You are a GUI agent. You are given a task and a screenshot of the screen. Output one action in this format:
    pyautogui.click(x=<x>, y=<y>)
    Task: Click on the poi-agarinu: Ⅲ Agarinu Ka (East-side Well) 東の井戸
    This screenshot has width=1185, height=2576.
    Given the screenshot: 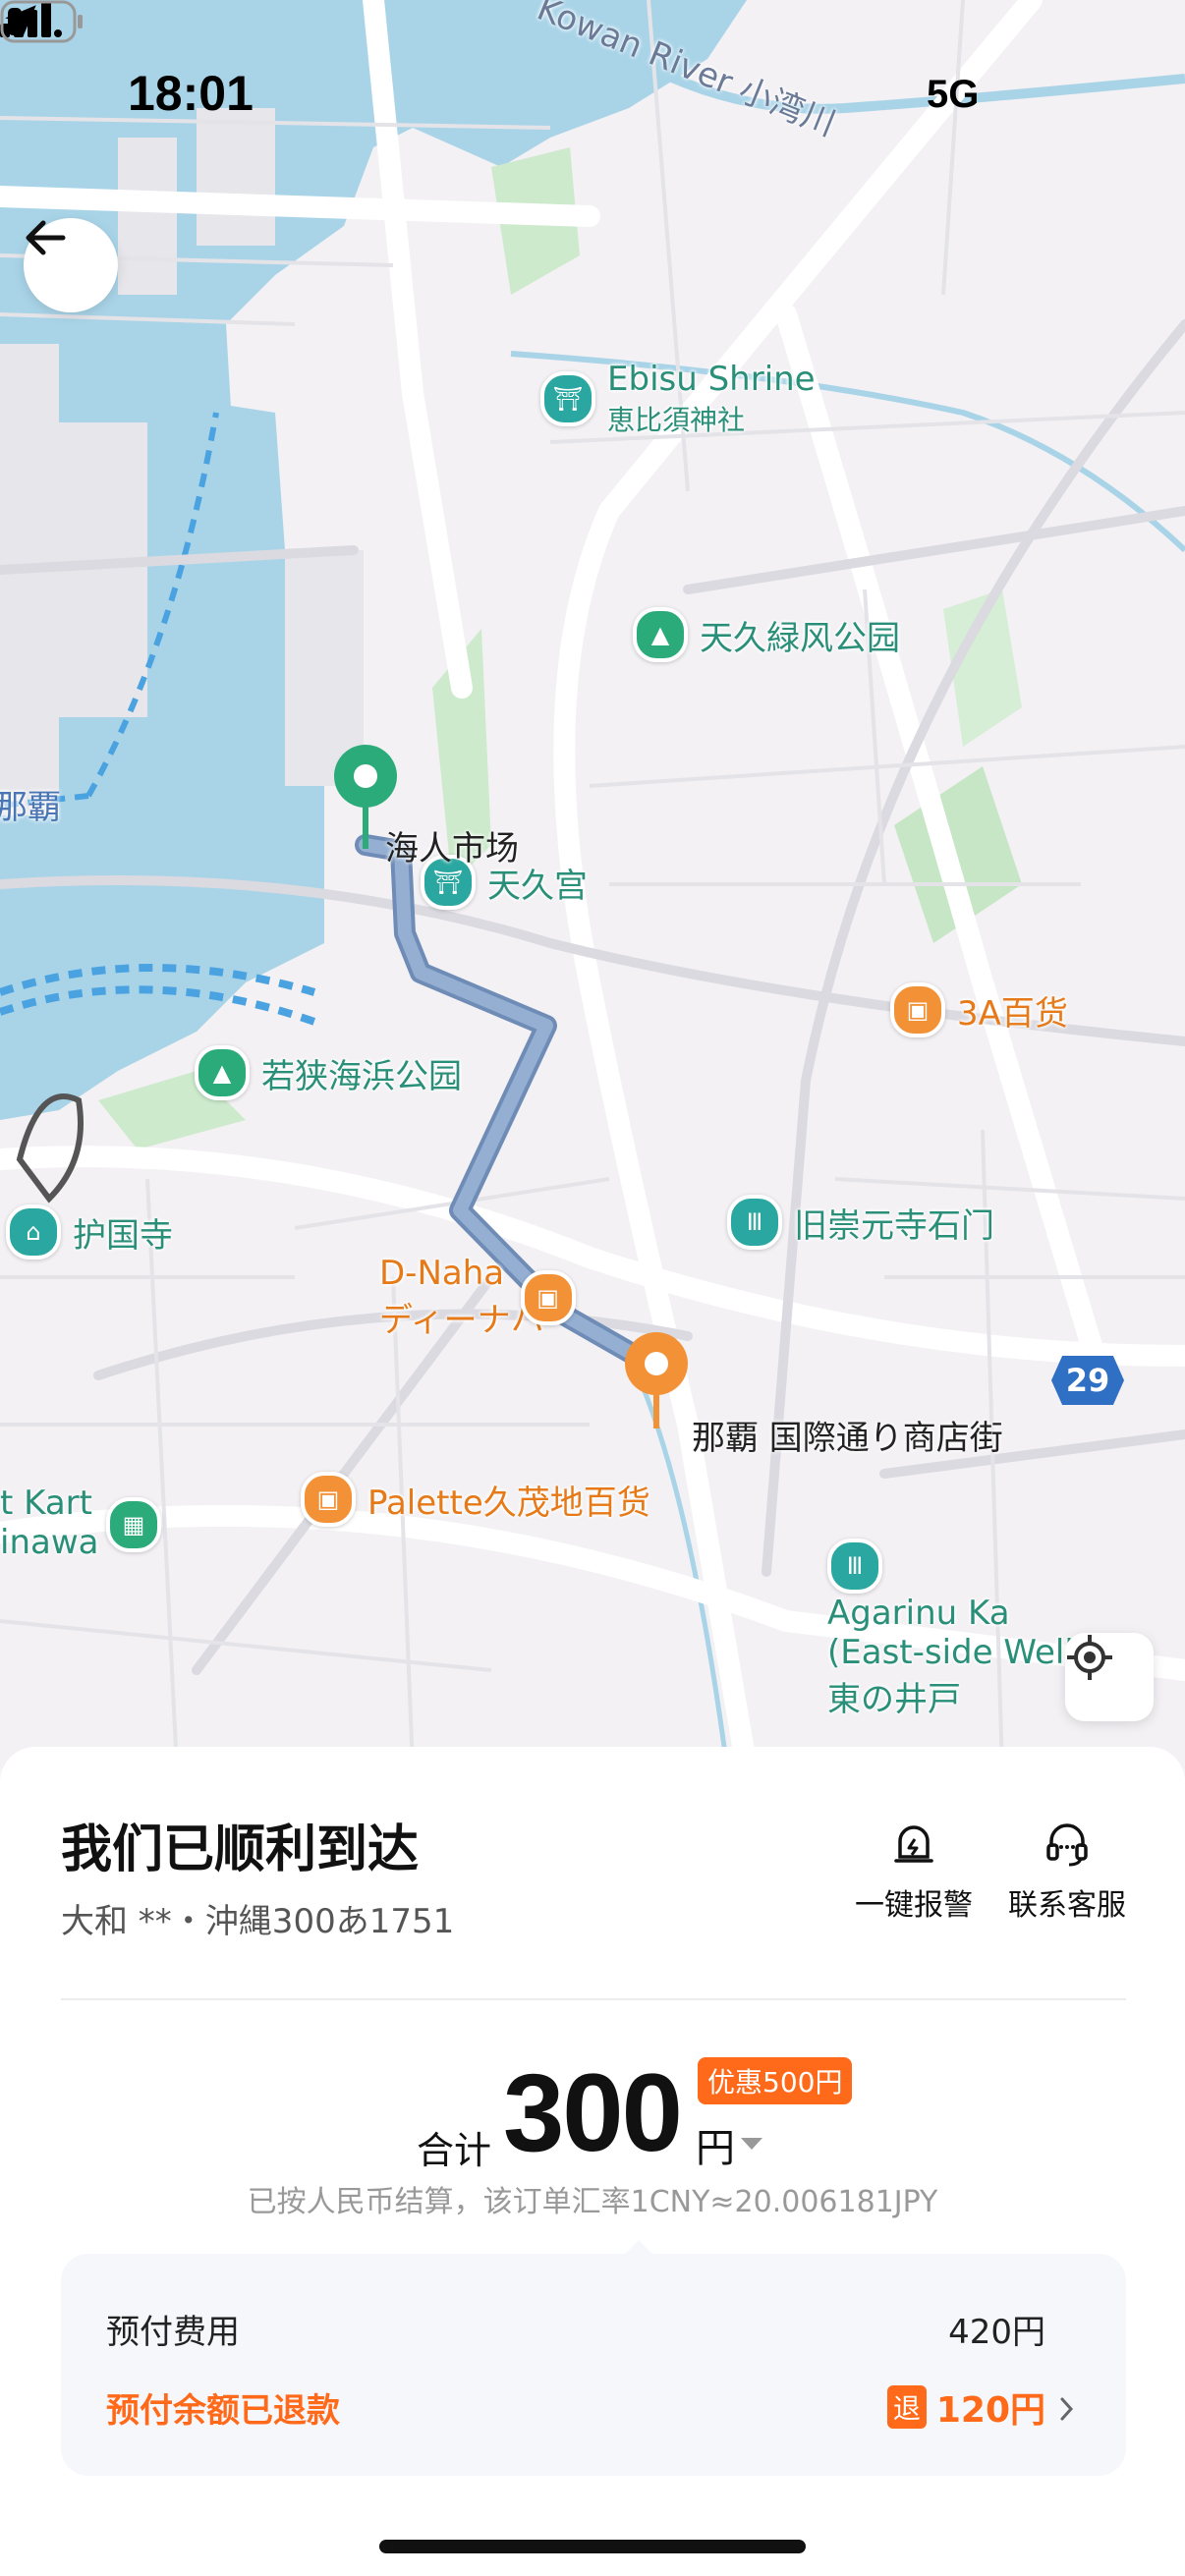 What is the action you would take?
    pyautogui.click(x=965, y=1629)
    